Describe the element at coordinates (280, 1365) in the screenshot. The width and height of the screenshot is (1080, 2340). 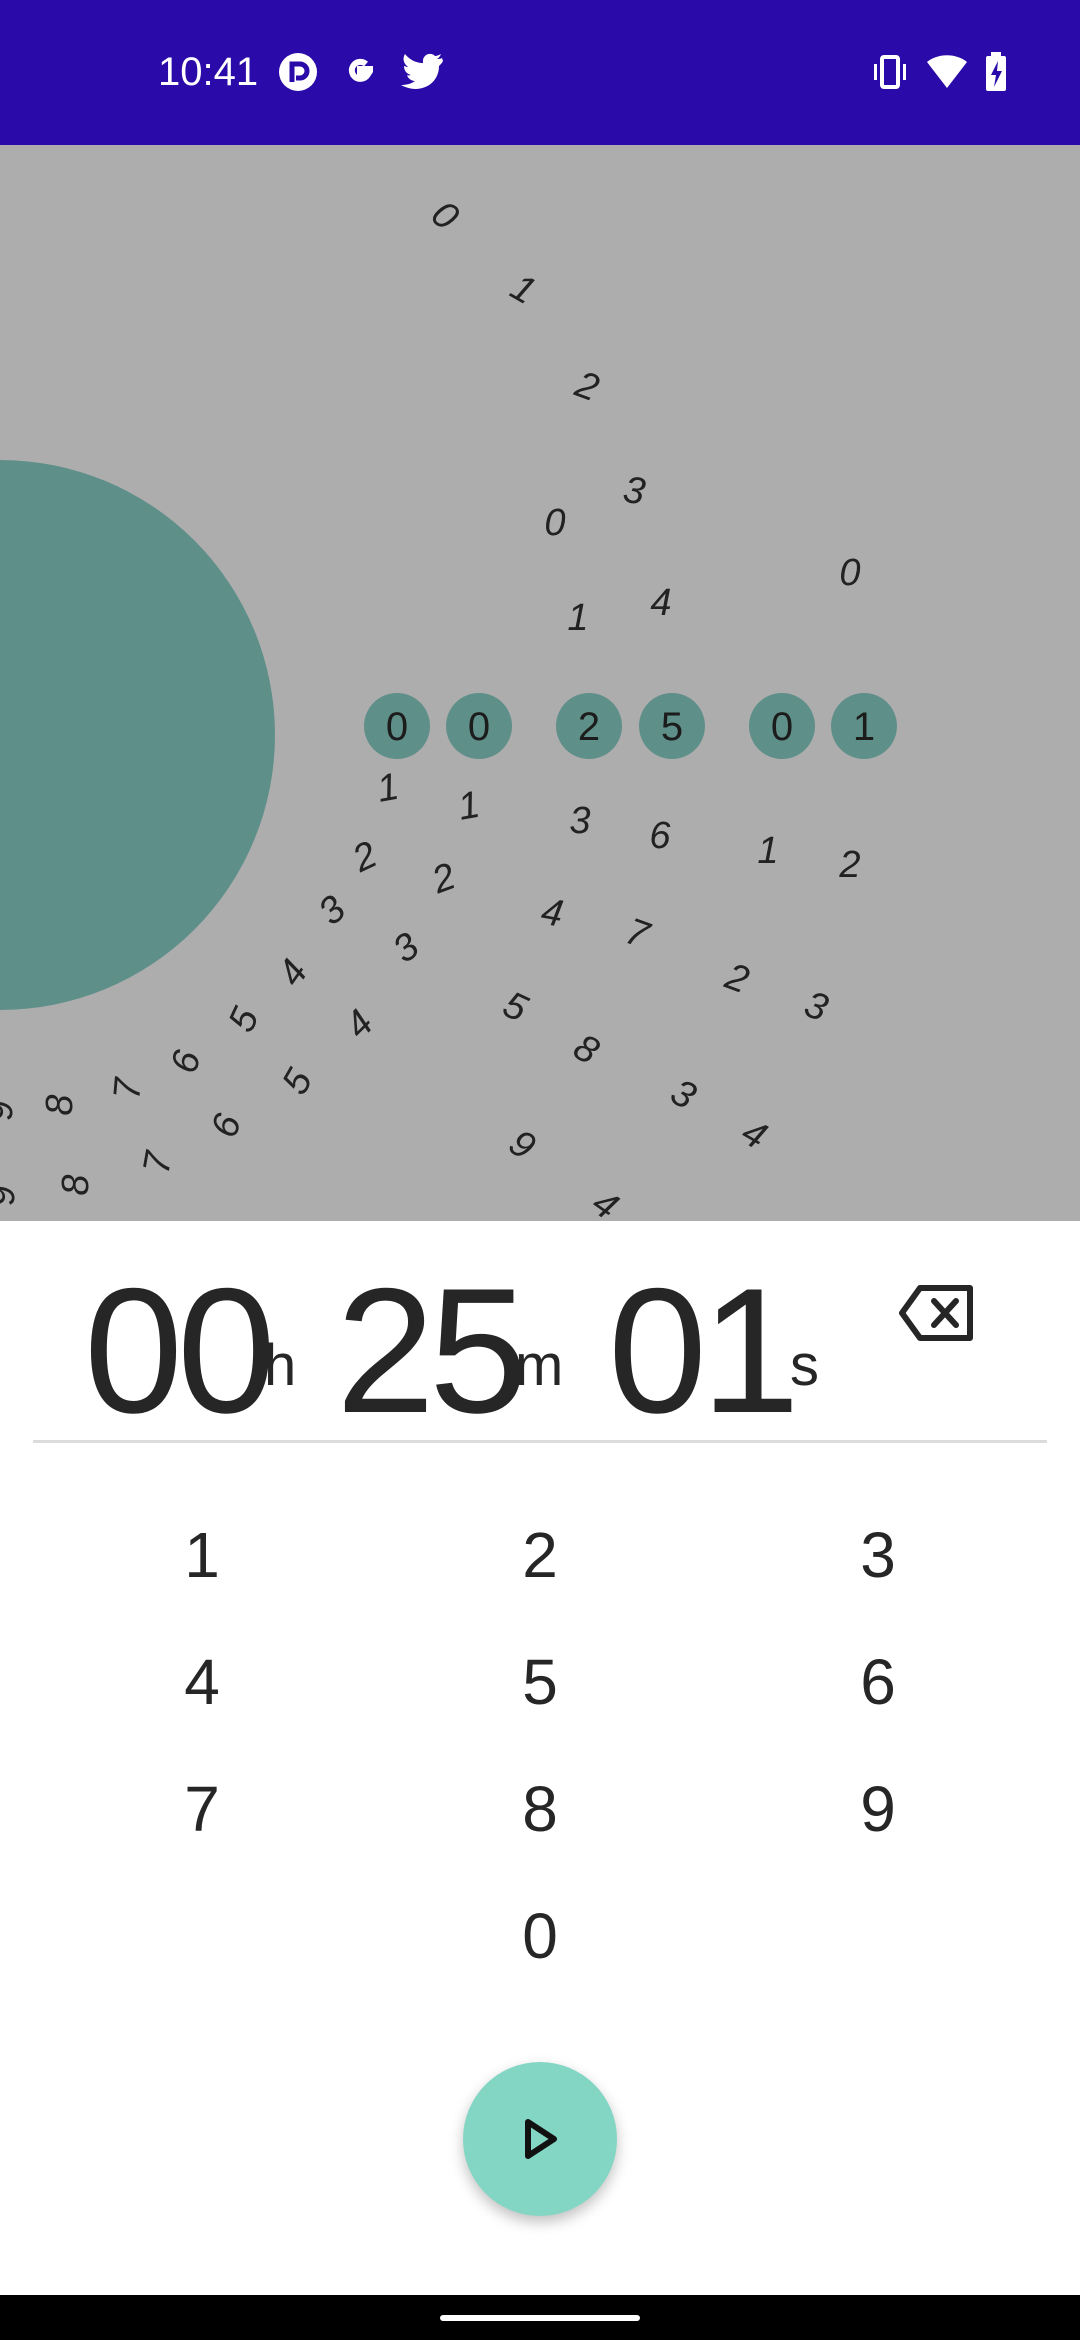
I see `hours-unit: h` at that location.